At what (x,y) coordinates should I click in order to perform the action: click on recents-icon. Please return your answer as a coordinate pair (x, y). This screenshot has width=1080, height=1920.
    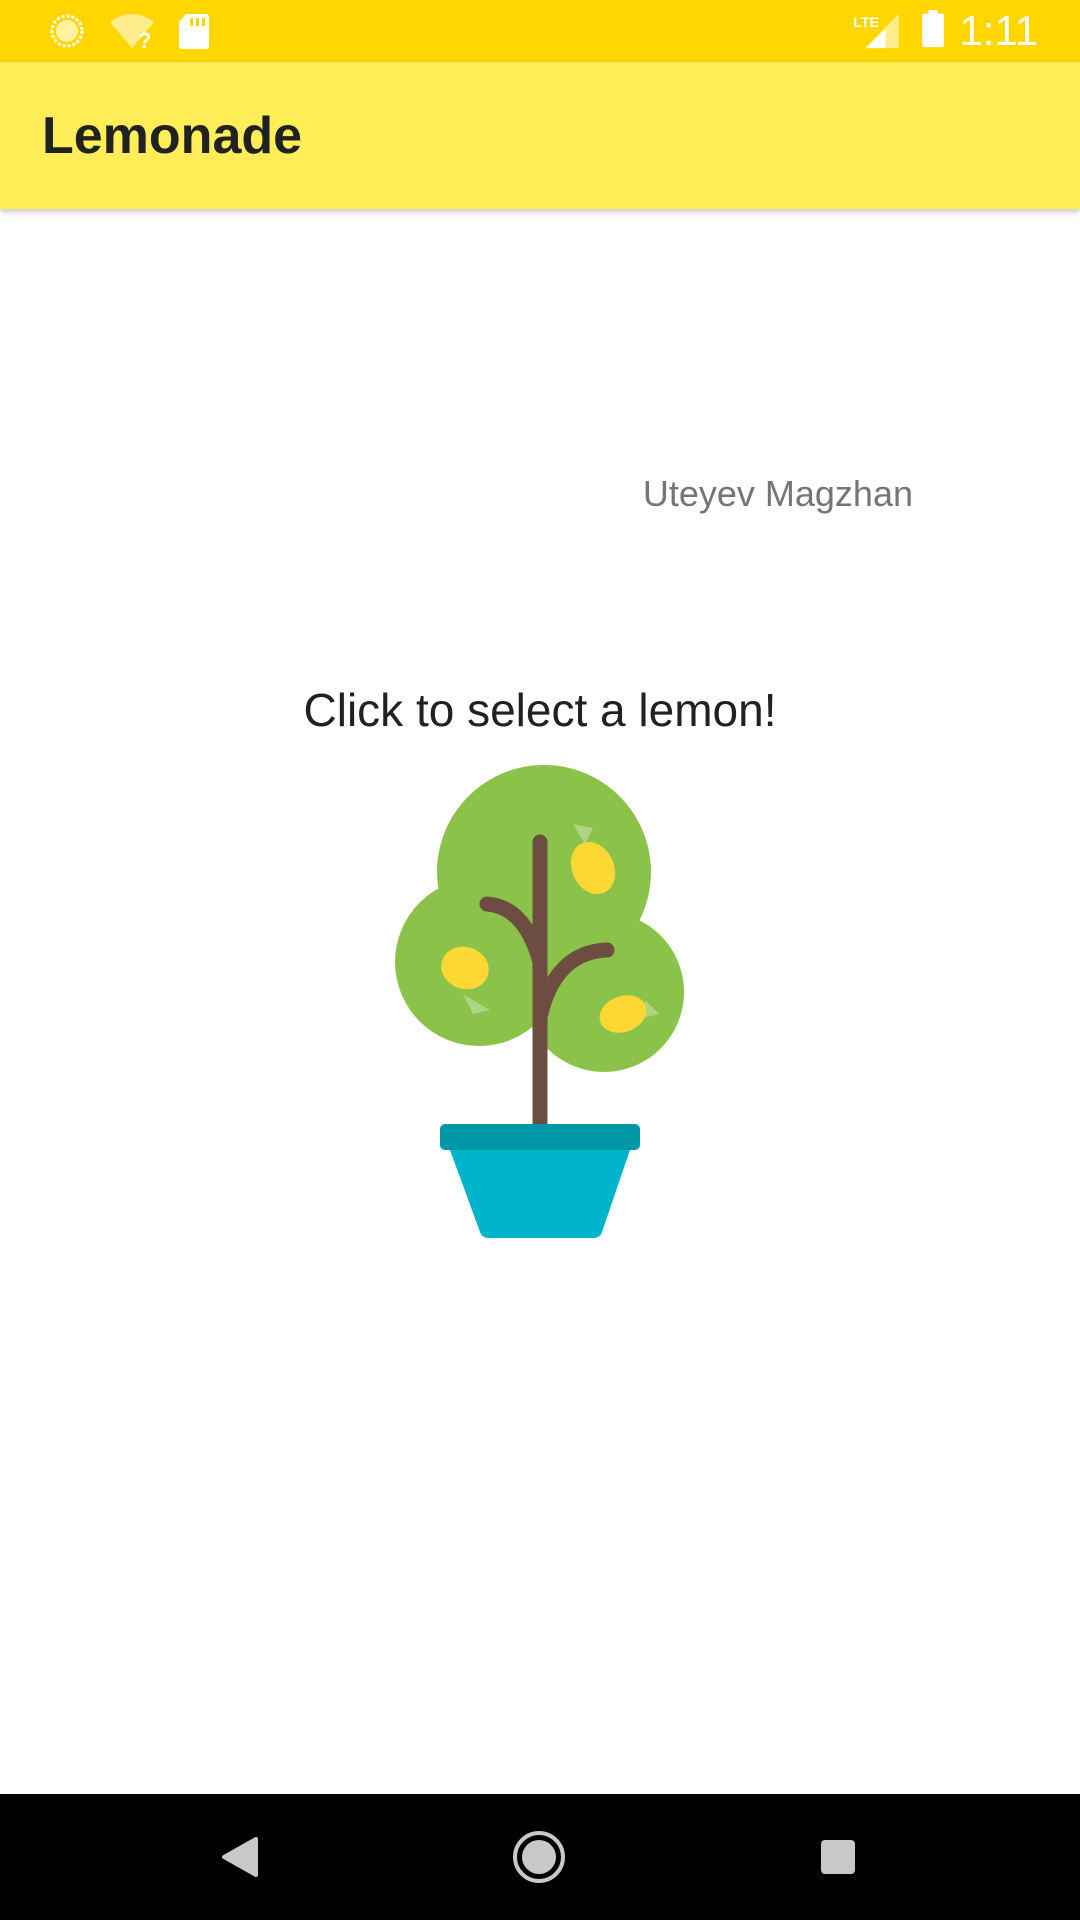
    Looking at the image, I should click on (838, 1857).